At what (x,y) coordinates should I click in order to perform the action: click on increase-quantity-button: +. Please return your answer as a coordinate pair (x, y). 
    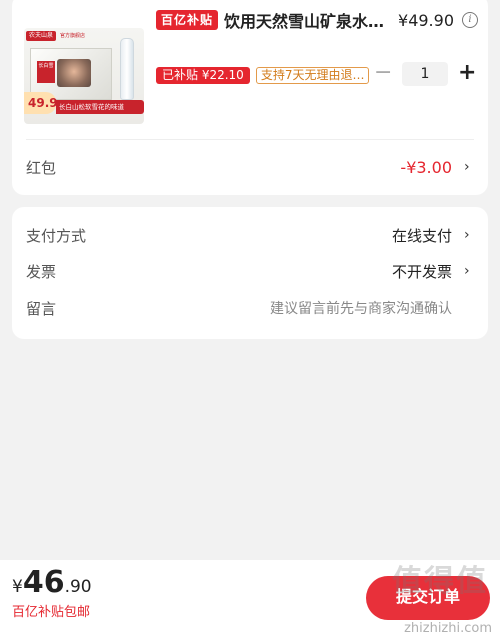
    Looking at the image, I should click on (467, 74).